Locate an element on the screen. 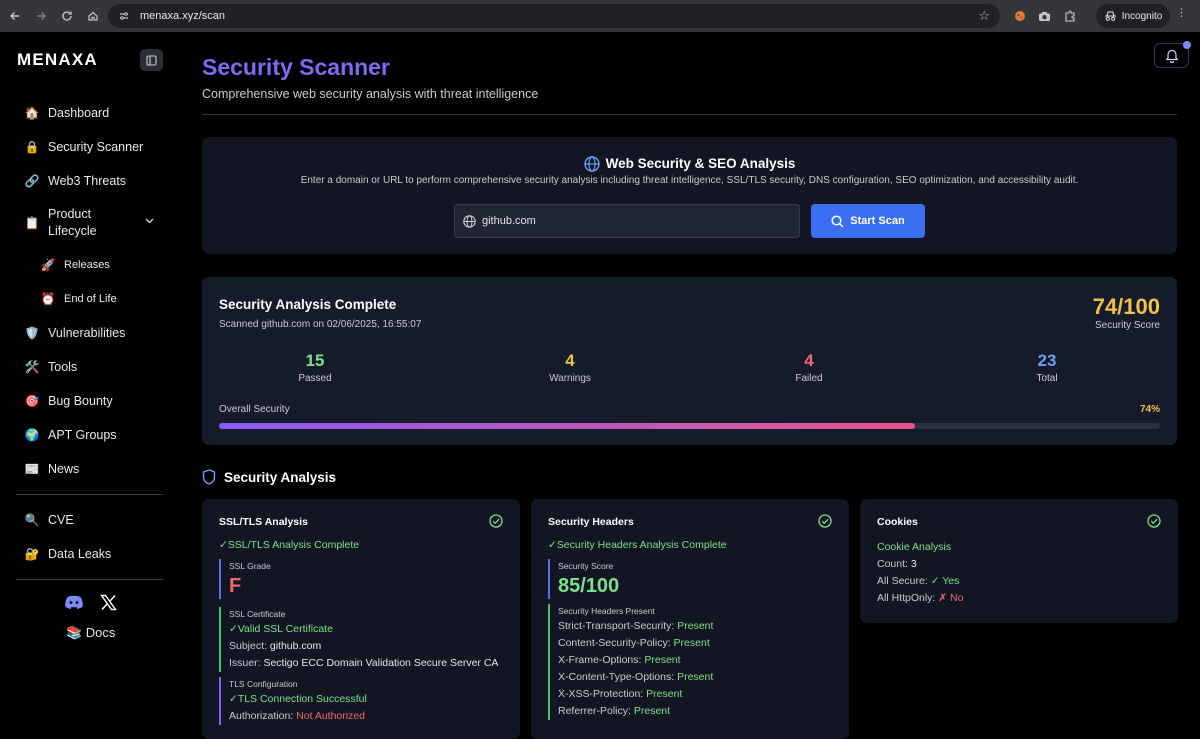 The image size is (1200, 739). header-name: Content-Security-Policy: is located at coordinates (614, 643).